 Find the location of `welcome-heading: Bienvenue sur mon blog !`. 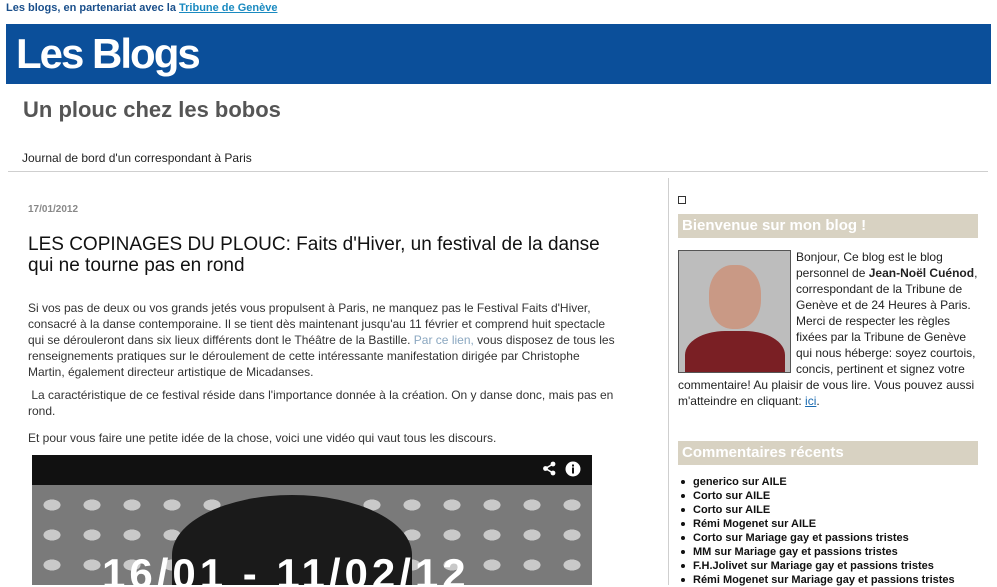

welcome-heading: Bienvenue sur mon blog ! is located at coordinates (828, 226).